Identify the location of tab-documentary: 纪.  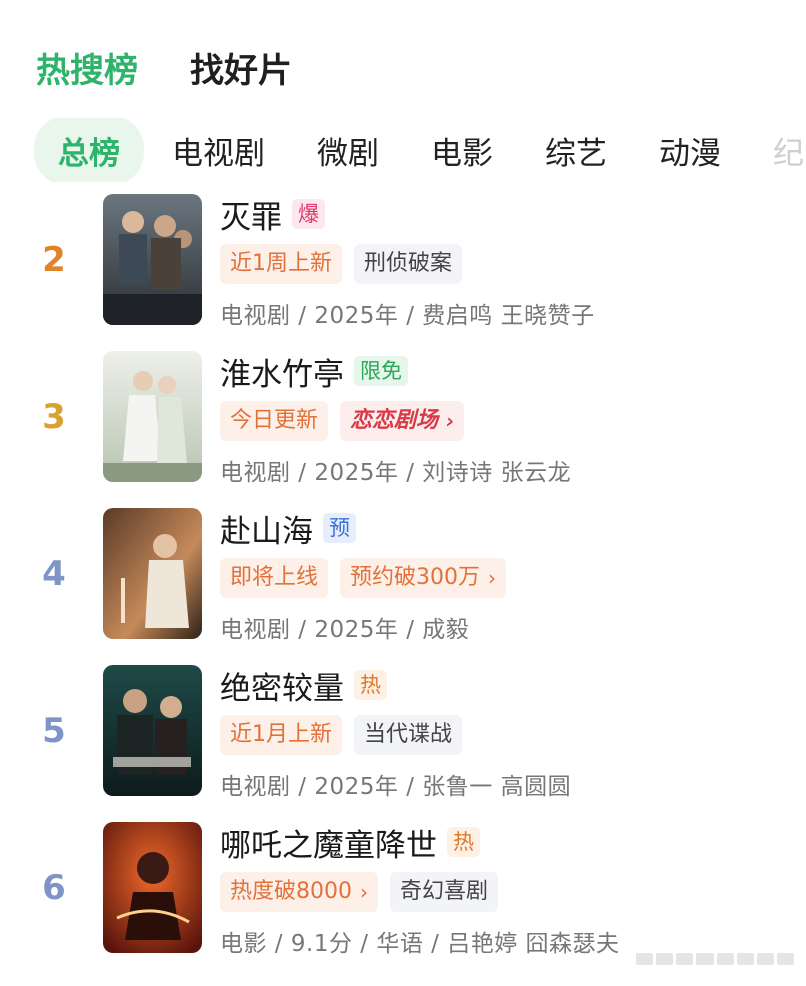
(788, 150).